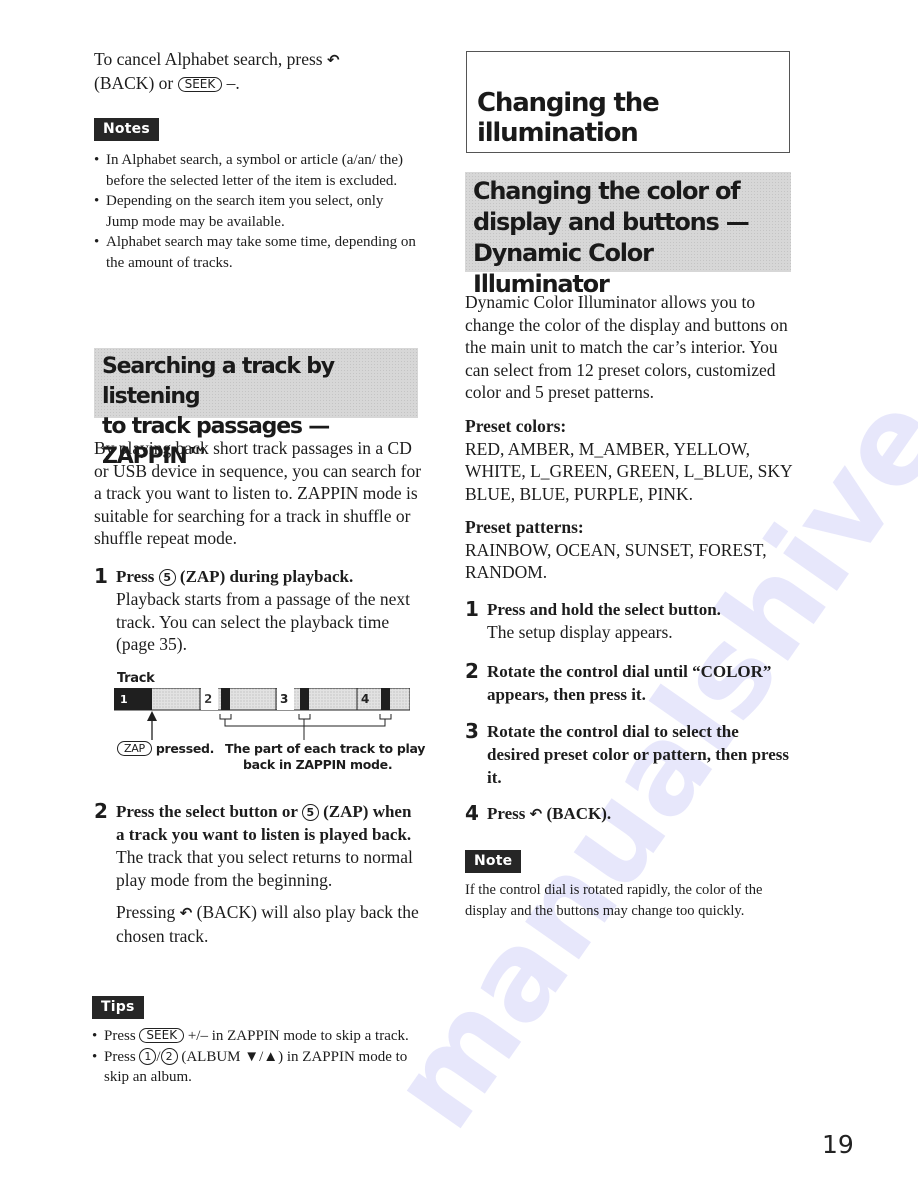  Describe the element at coordinates (169, 1056) in the screenshot. I see `key-2-icon: 2` at that location.